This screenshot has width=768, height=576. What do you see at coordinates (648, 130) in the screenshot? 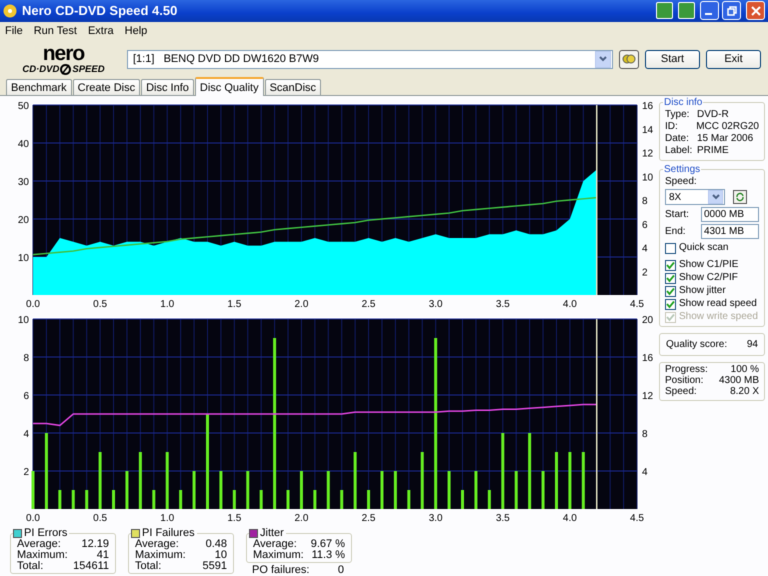
I see `axis-label: 14` at bounding box center [648, 130].